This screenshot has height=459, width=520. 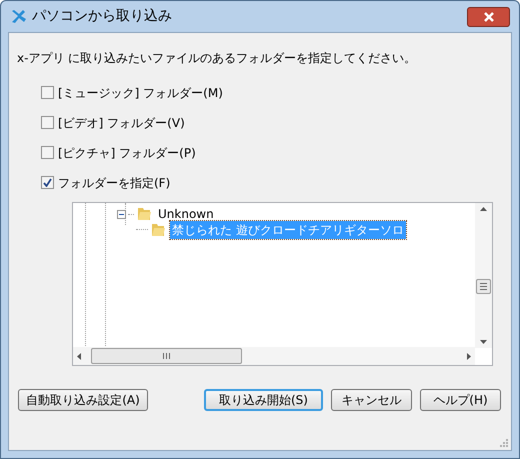 What do you see at coordinates (460, 400) in the screenshot?
I see `dialog-button: ヘルプ(H)` at bounding box center [460, 400].